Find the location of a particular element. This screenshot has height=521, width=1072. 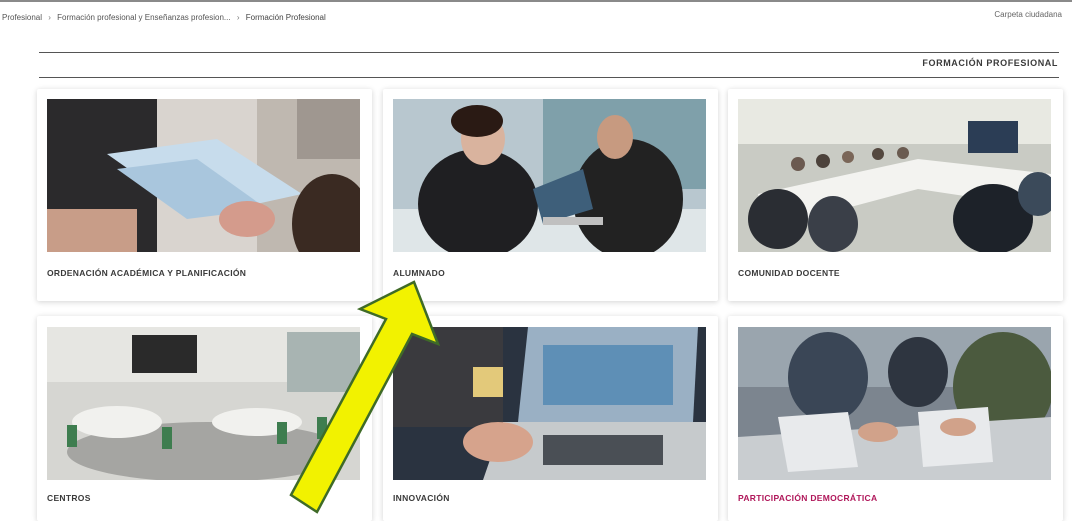

card-alumnado: ALUMNADO is located at coordinates (550, 195).